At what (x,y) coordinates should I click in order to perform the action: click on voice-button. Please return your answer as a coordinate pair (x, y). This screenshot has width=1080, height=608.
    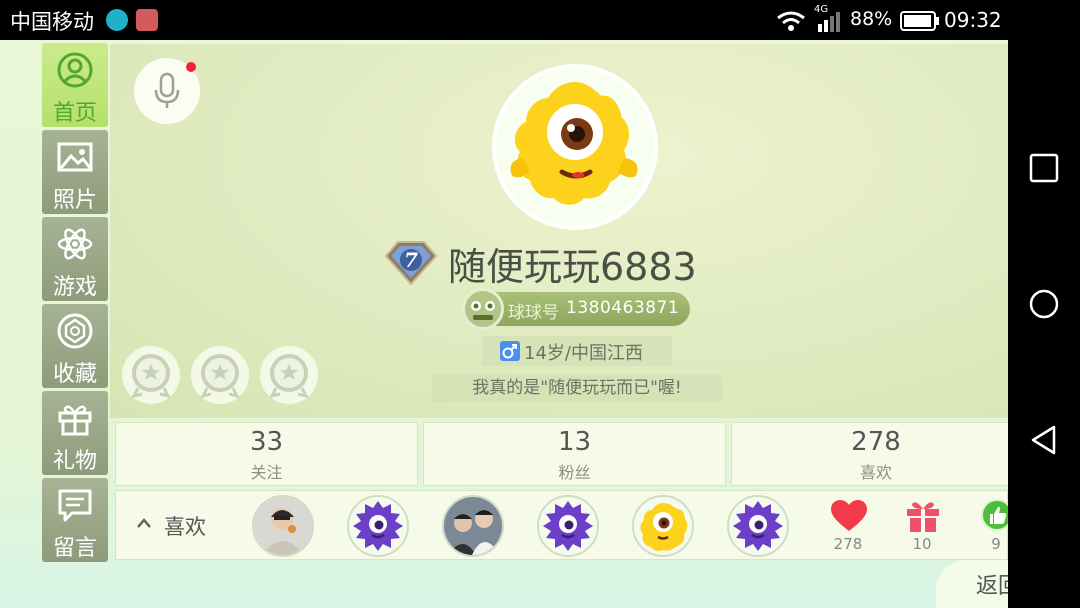
    Looking at the image, I should click on (167, 91).